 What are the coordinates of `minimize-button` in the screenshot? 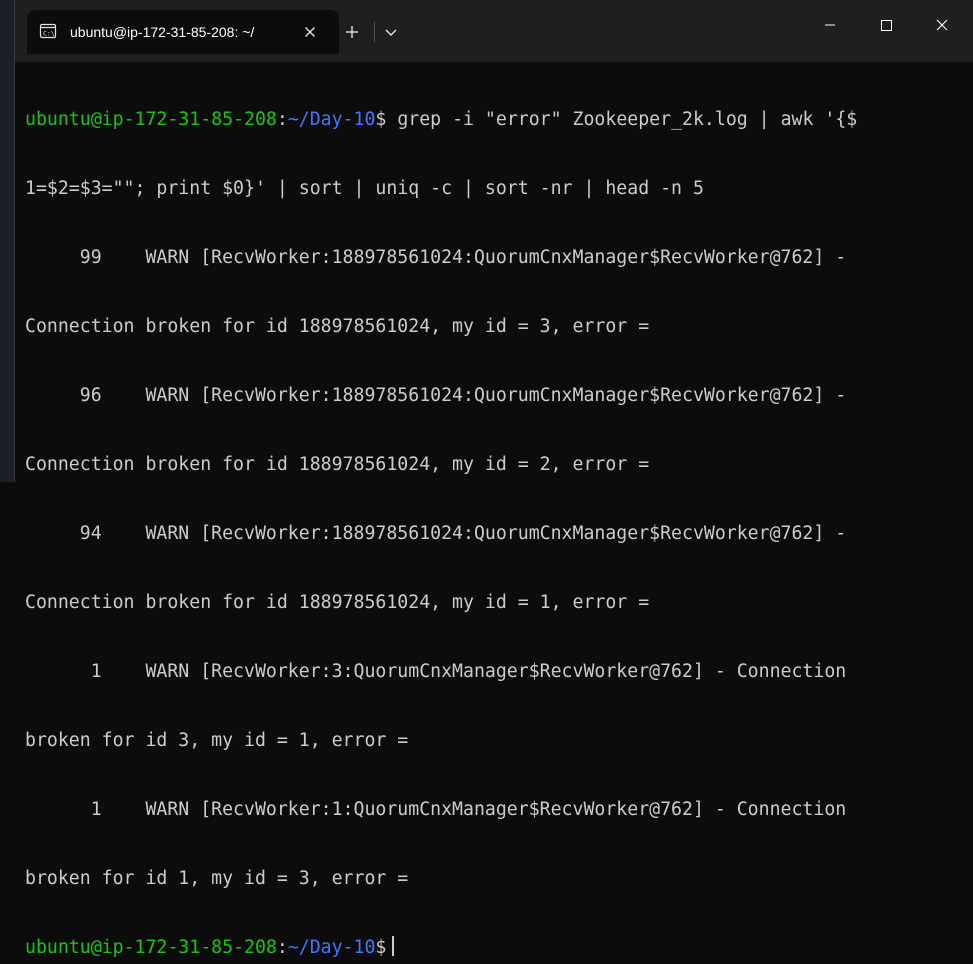 It's located at (830, 25).